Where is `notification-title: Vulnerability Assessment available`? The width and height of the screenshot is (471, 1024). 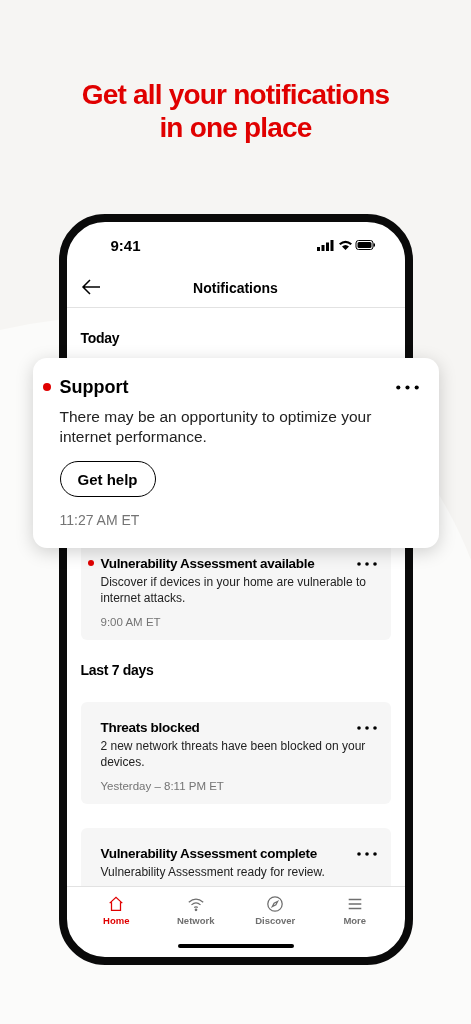 notification-title: Vulnerability Assessment available is located at coordinates (207, 563).